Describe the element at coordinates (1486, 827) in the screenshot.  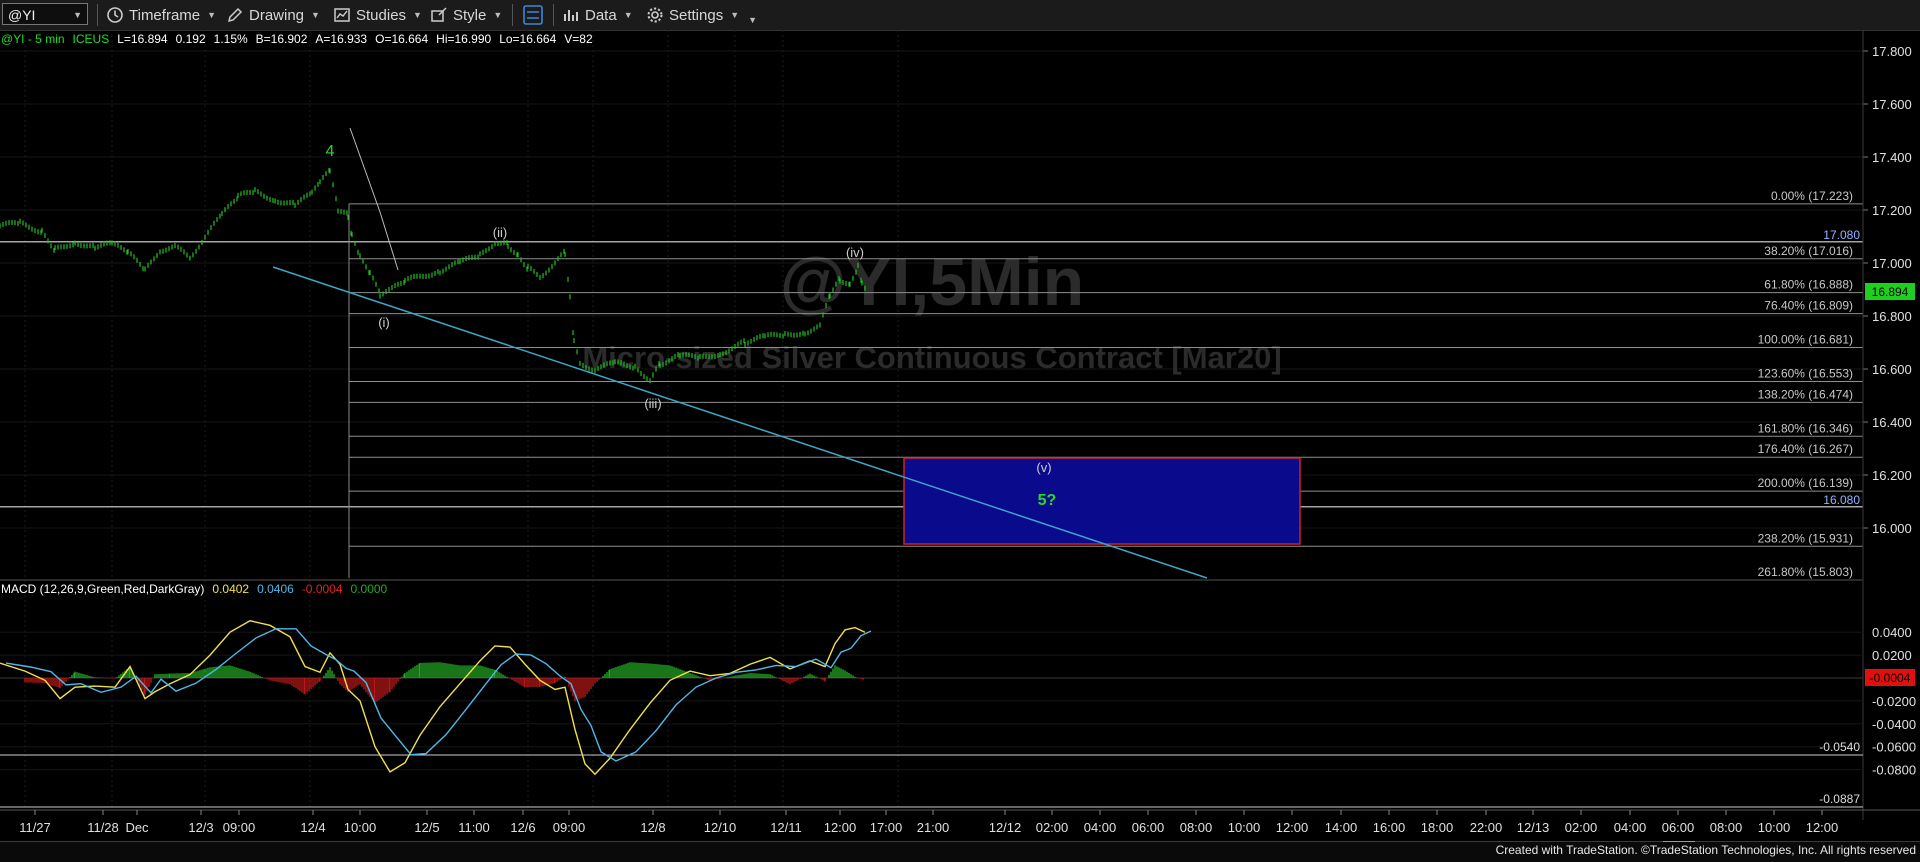
I see `time-tick-label: 22:00` at that location.